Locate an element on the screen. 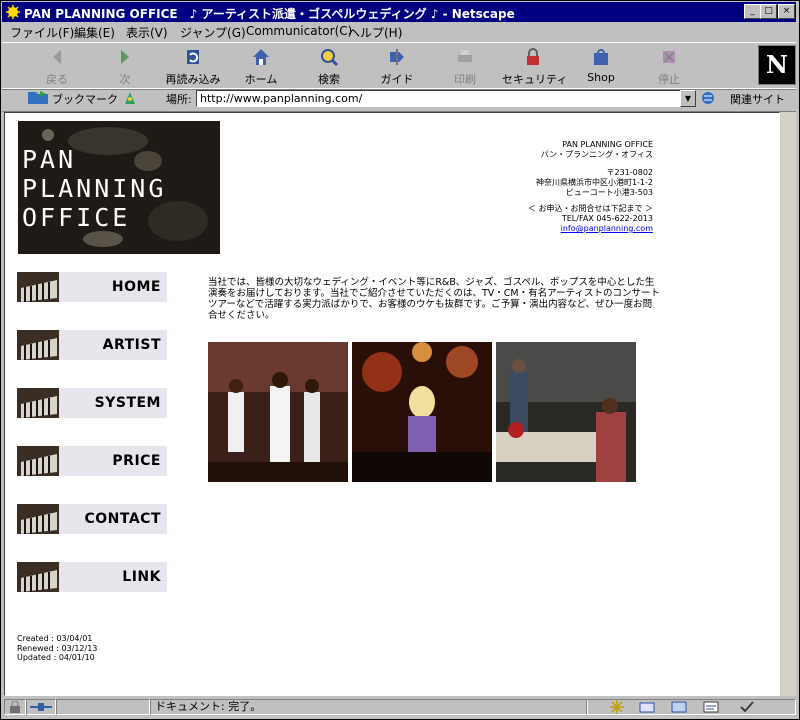 The width and height of the screenshot is (800, 720). nav-home-button: HOME is located at coordinates (92, 287).